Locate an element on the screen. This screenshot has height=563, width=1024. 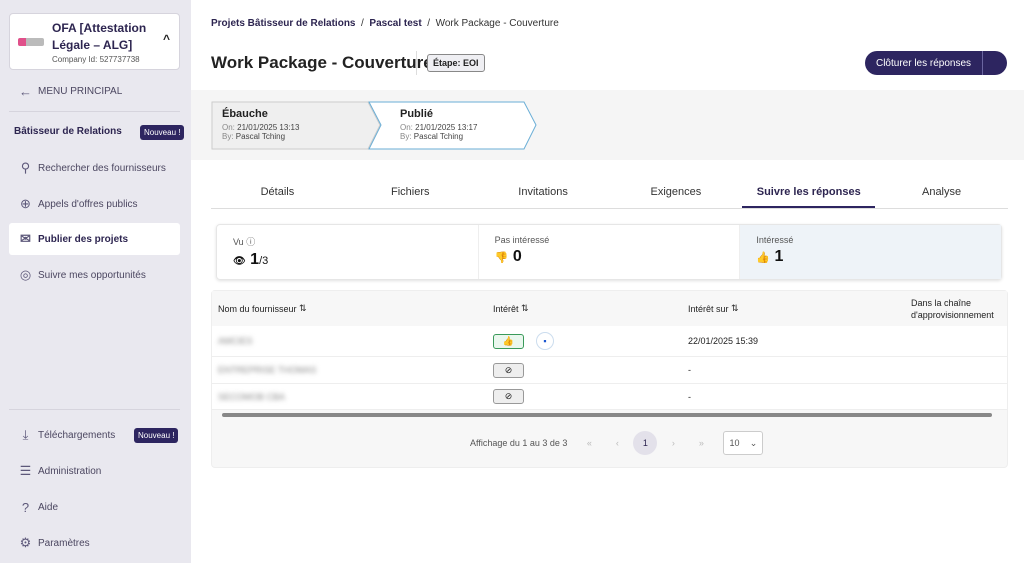
stage-badge: Étape: EOI is located at coordinates (456, 63).